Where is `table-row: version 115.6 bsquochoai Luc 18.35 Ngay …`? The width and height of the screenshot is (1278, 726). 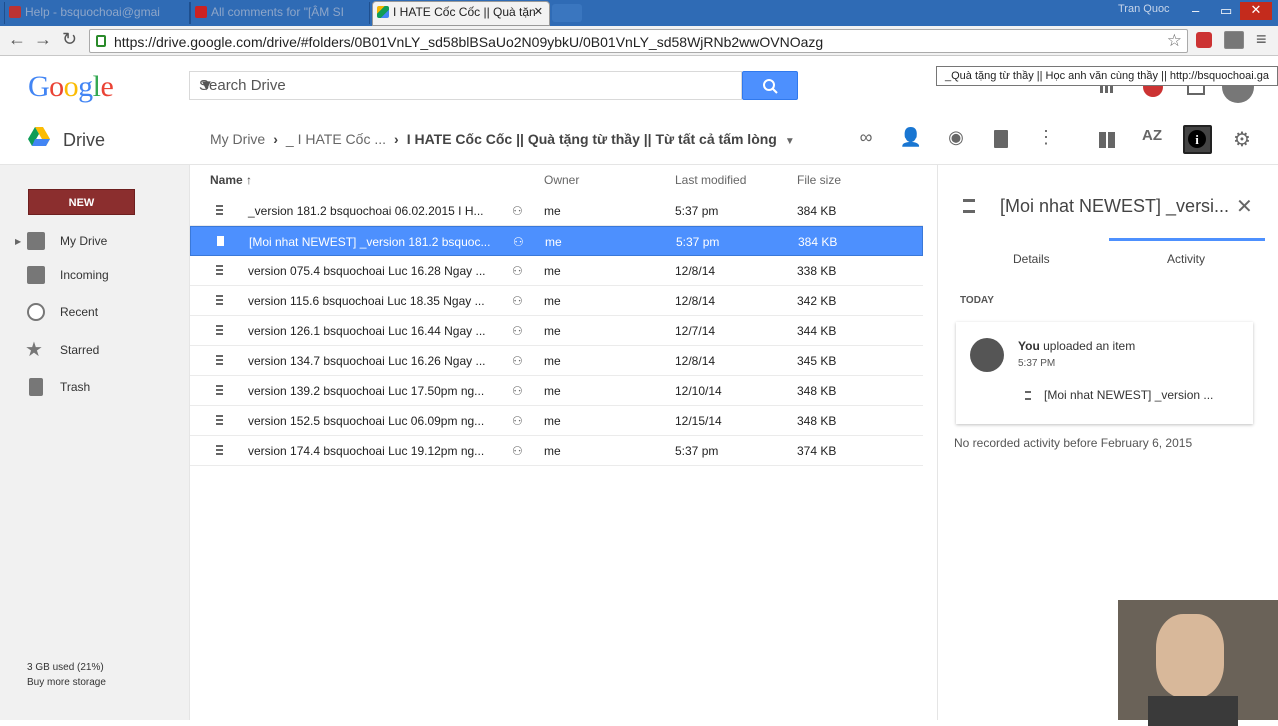
table-row: version 115.6 bsquochoai Luc 18.35 Ngay … is located at coordinates (556, 301).